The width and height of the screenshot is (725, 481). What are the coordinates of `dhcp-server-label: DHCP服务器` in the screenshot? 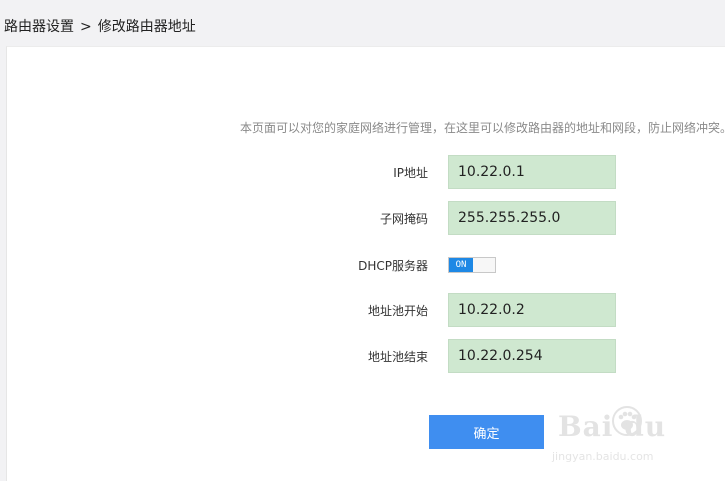 It's located at (393, 266).